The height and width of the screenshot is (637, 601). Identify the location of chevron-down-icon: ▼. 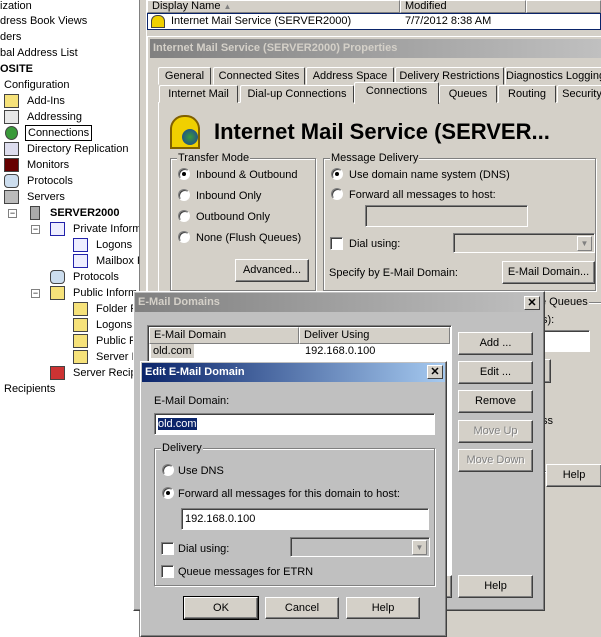
(419, 547).